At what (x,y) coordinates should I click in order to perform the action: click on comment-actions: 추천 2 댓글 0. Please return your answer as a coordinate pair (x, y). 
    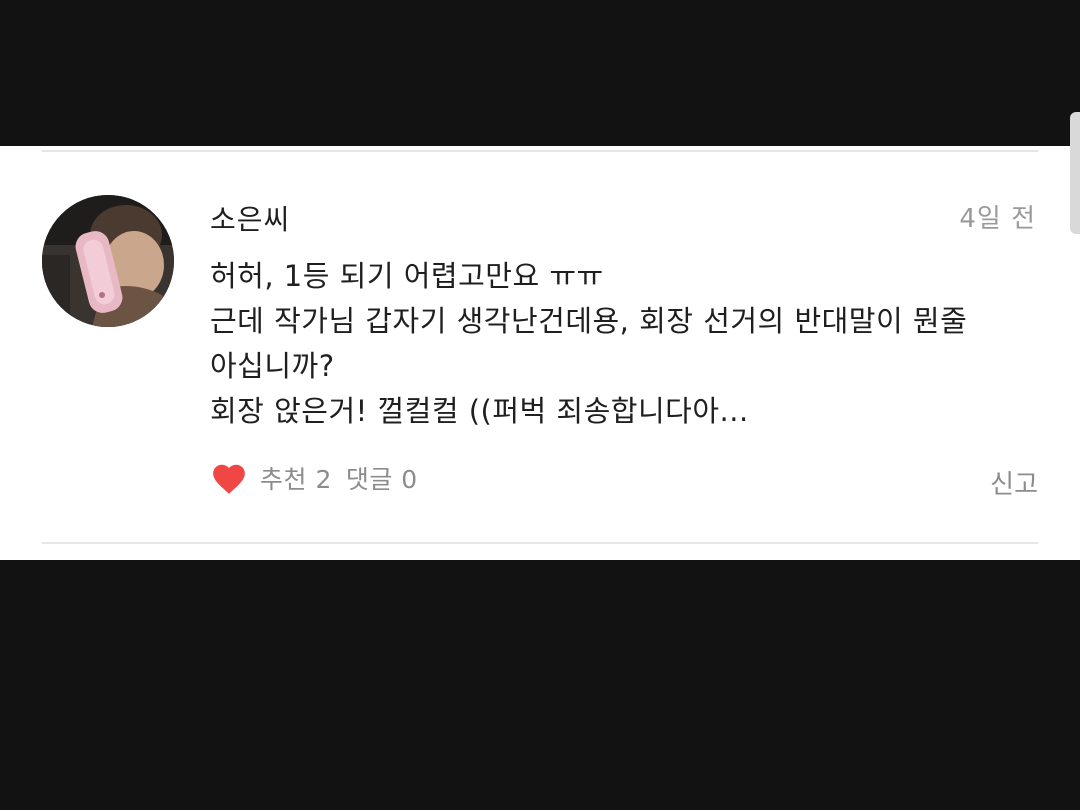
    Looking at the image, I should click on (314, 478).